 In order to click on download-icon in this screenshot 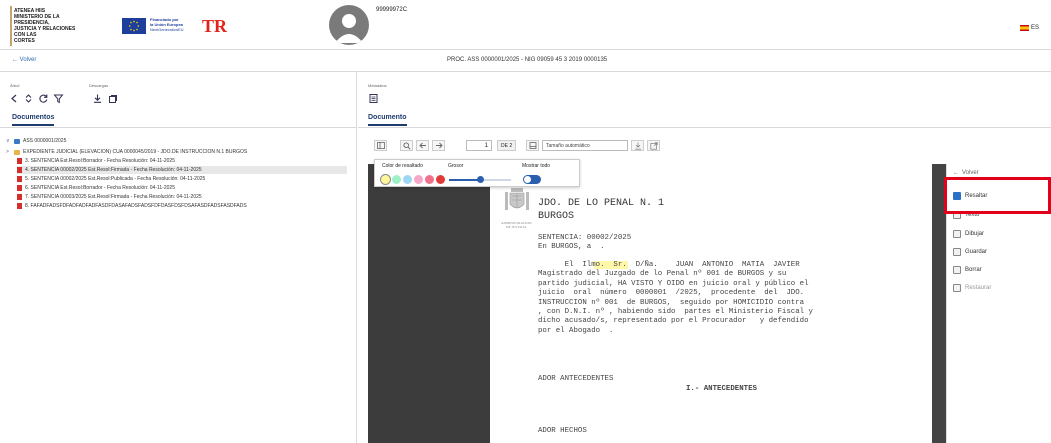, I will do `click(97, 98)`.